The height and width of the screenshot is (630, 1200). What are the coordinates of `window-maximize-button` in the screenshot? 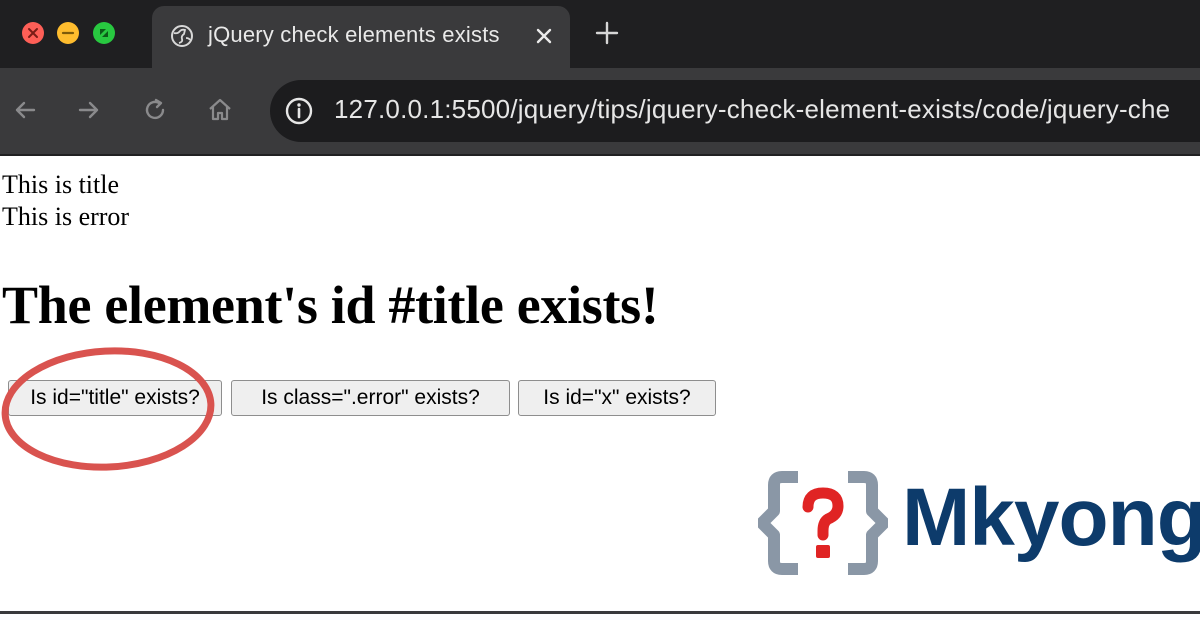 It's located at (104, 33).